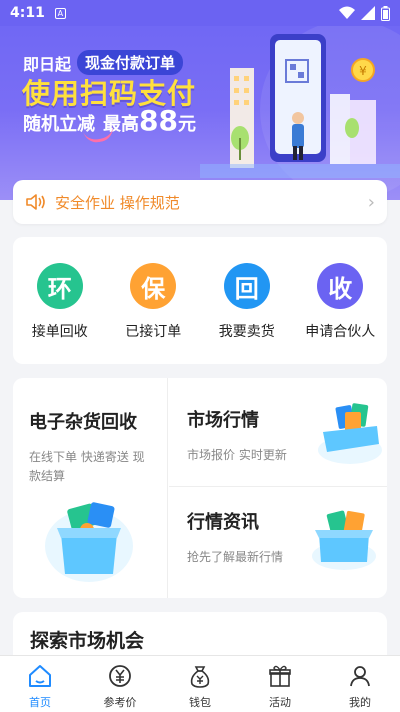 The height and width of the screenshot is (712, 400). What do you see at coordinates (59, 332) in the screenshot?
I see `action-label: 接单回收` at bounding box center [59, 332].